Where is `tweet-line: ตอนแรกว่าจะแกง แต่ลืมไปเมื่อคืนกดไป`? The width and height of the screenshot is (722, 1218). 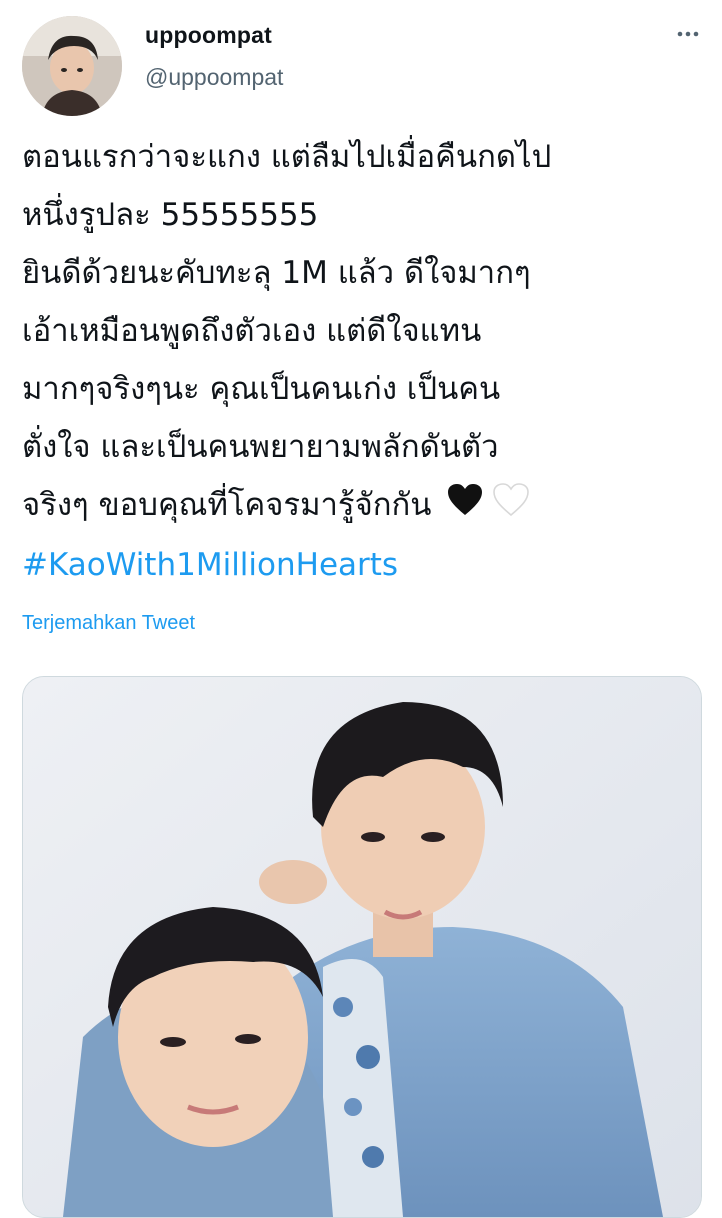
tweet-line: ตอนแรกว่าจะแกง แต่ลืมไปเมื่อคืนกดไป is located at coordinates (287, 157).